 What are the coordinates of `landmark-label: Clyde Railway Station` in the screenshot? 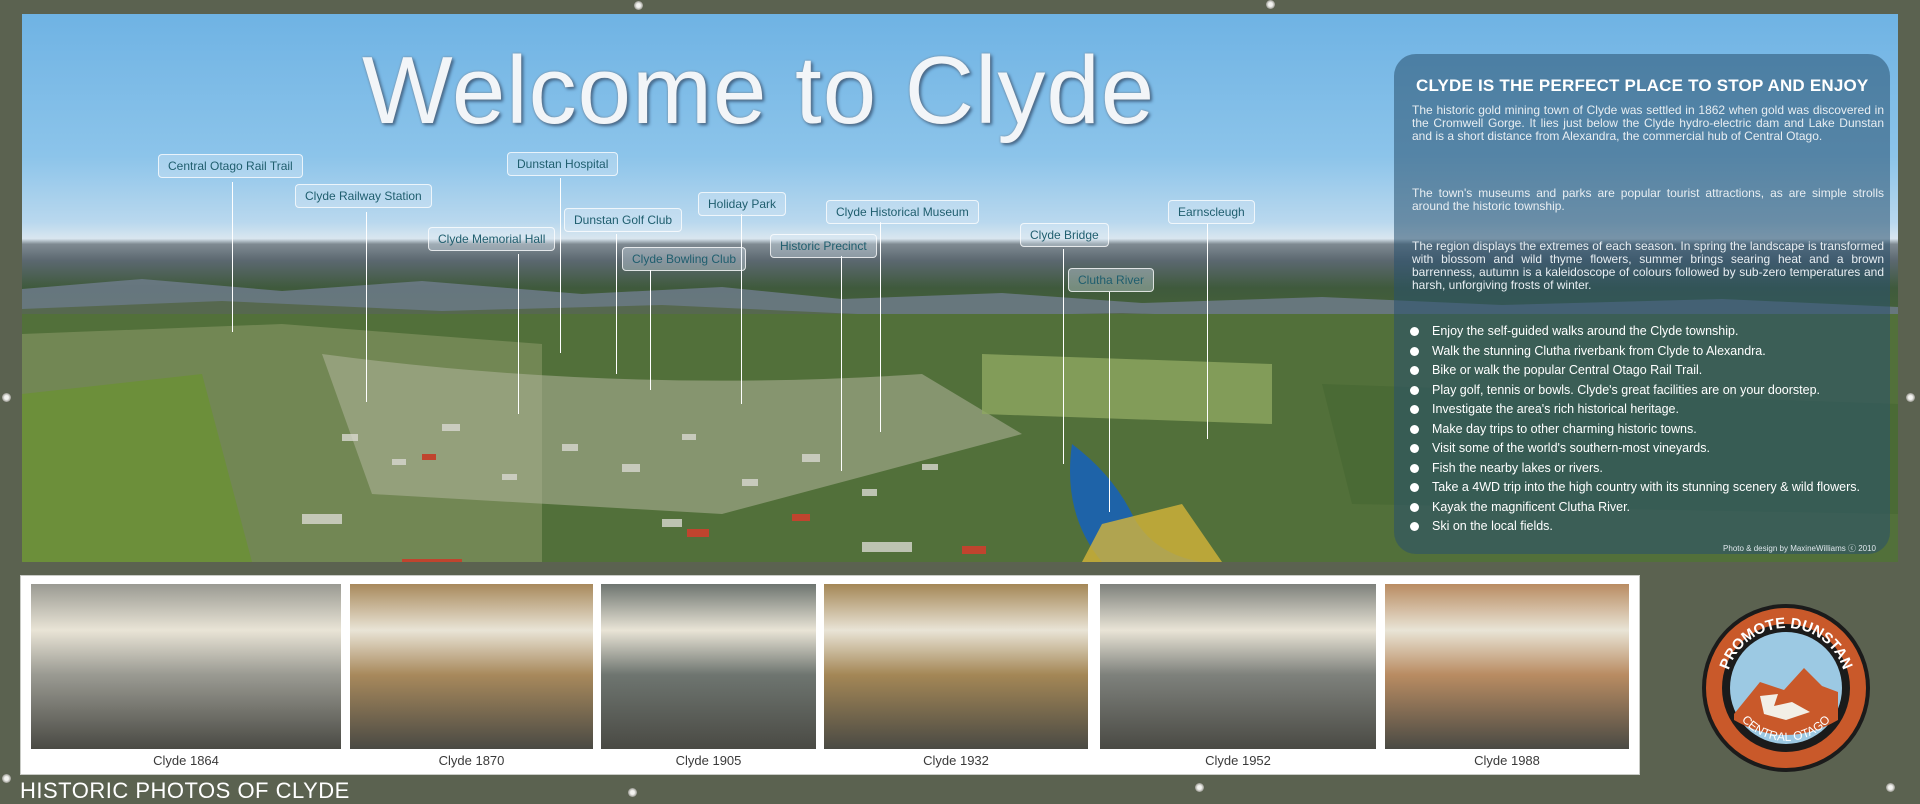 It's located at (363, 196).